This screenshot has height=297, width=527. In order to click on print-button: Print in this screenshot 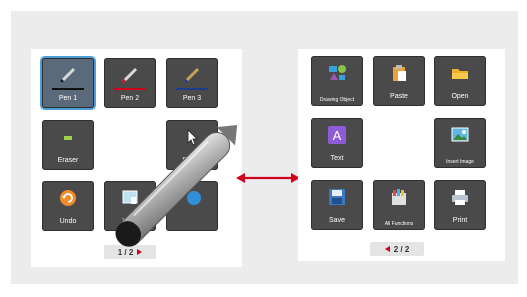, I will do `click(460, 205)`.